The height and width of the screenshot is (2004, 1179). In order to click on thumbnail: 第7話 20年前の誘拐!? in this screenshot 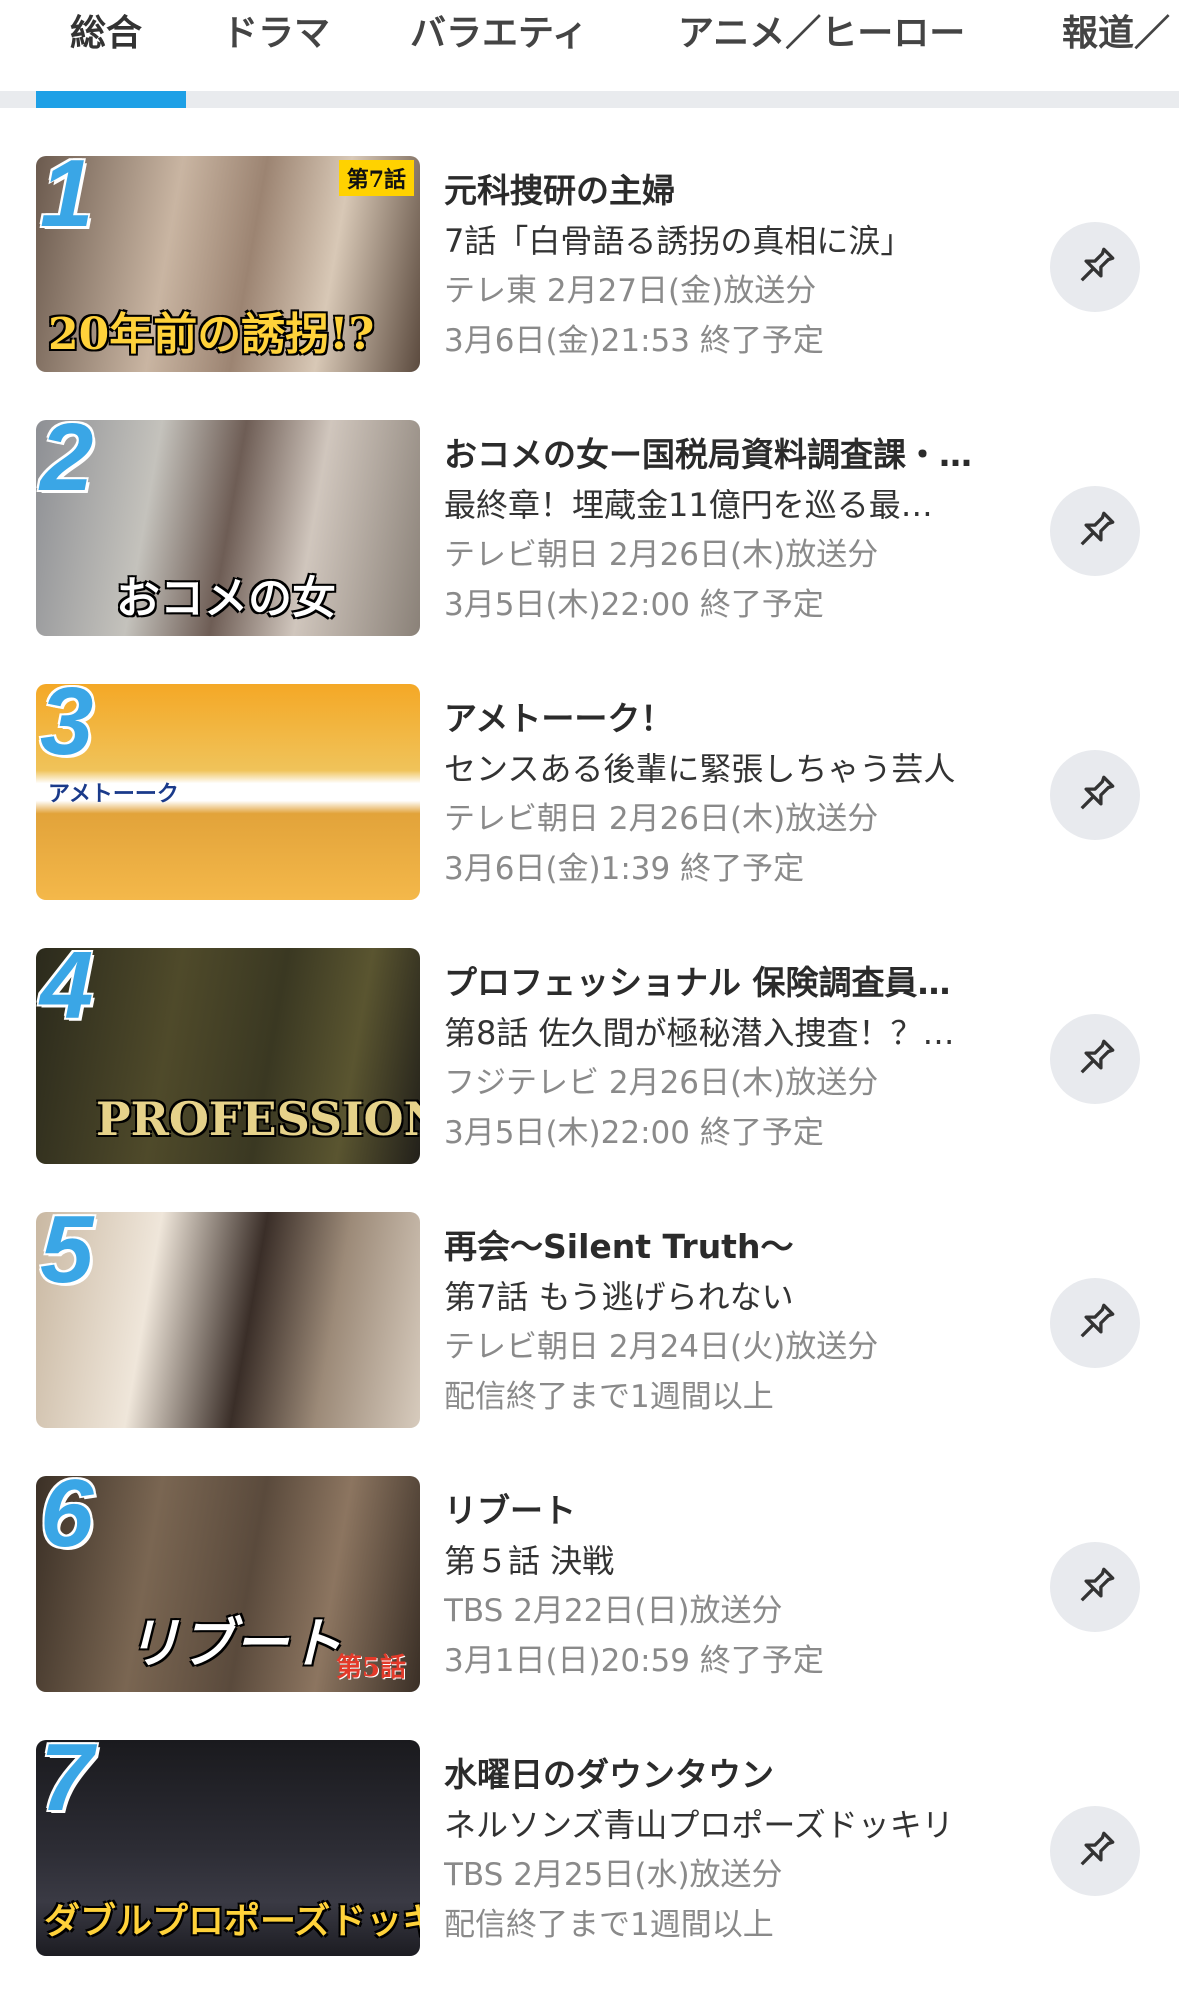, I will do `click(228, 264)`.